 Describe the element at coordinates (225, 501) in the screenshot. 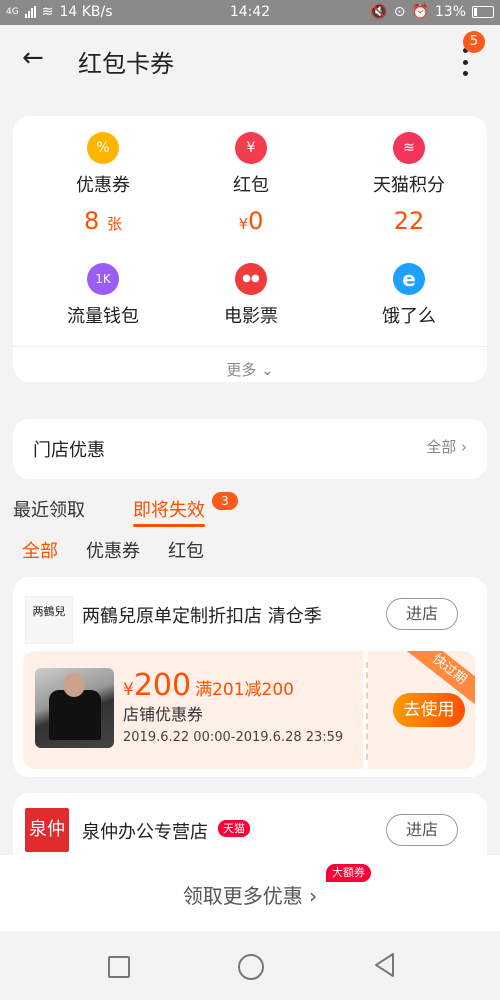

I see `expiring-count-badge: 3` at that location.